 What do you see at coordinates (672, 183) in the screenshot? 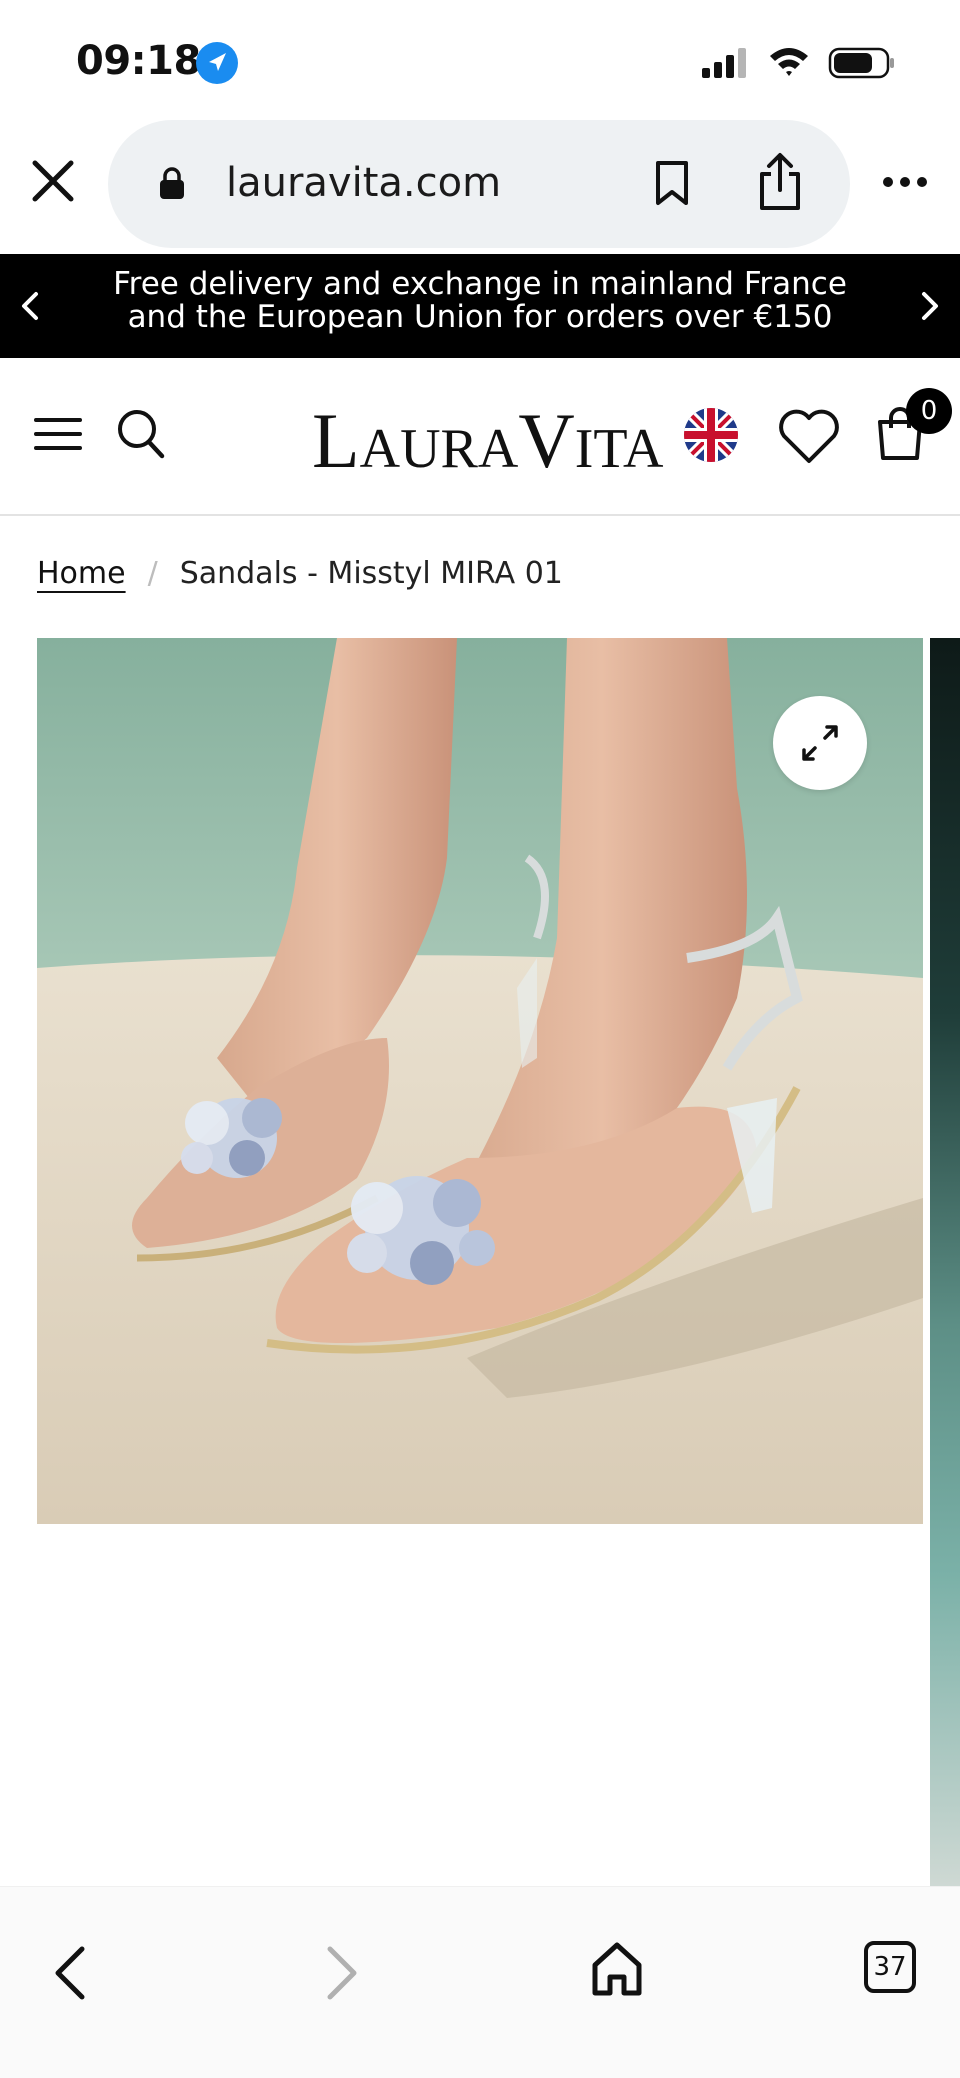
I see `bookmark-icon` at bounding box center [672, 183].